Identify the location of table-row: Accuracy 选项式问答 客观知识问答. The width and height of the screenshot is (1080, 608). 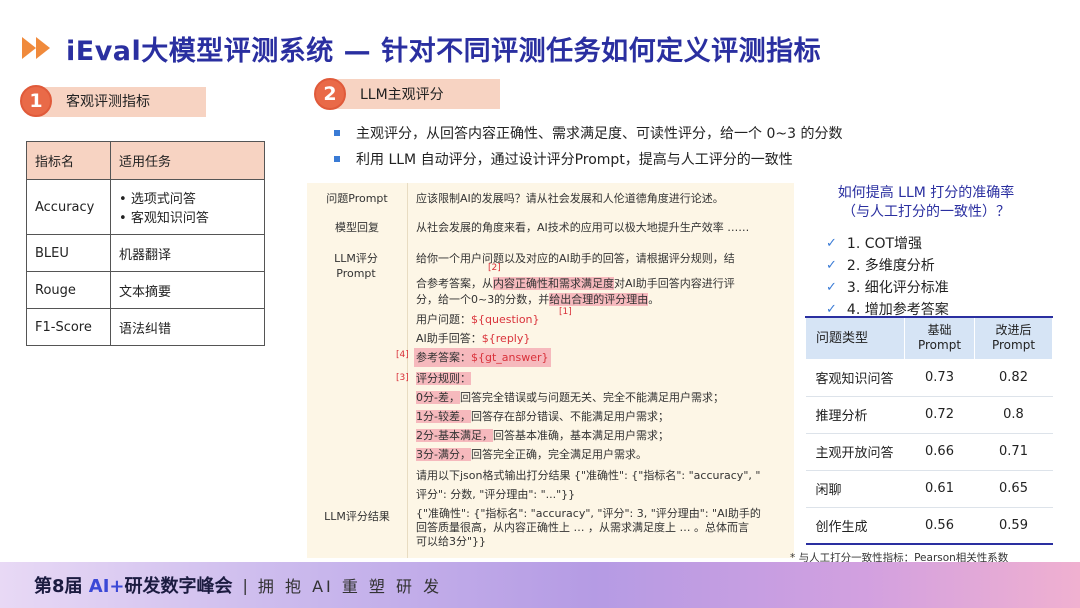
(145, 207).